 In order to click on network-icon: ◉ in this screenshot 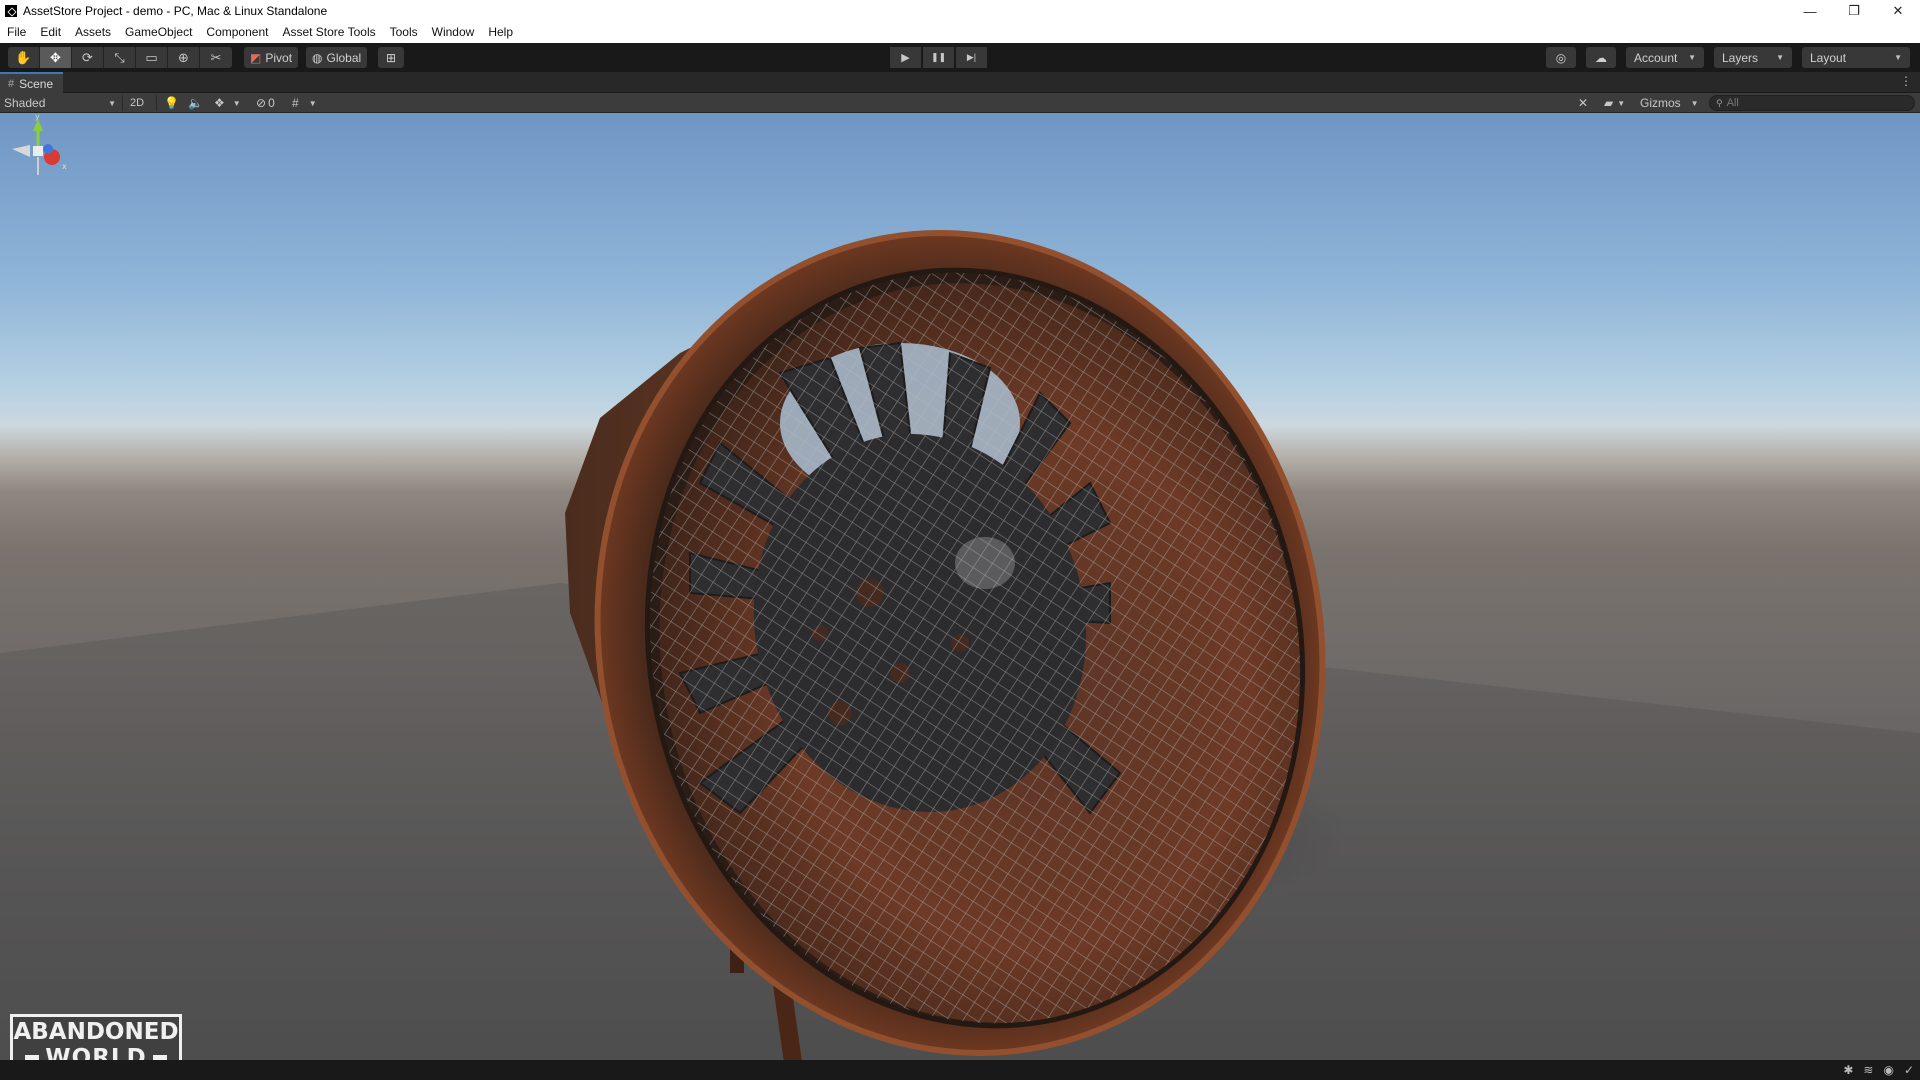, I will do `click(1888, 1070)`.